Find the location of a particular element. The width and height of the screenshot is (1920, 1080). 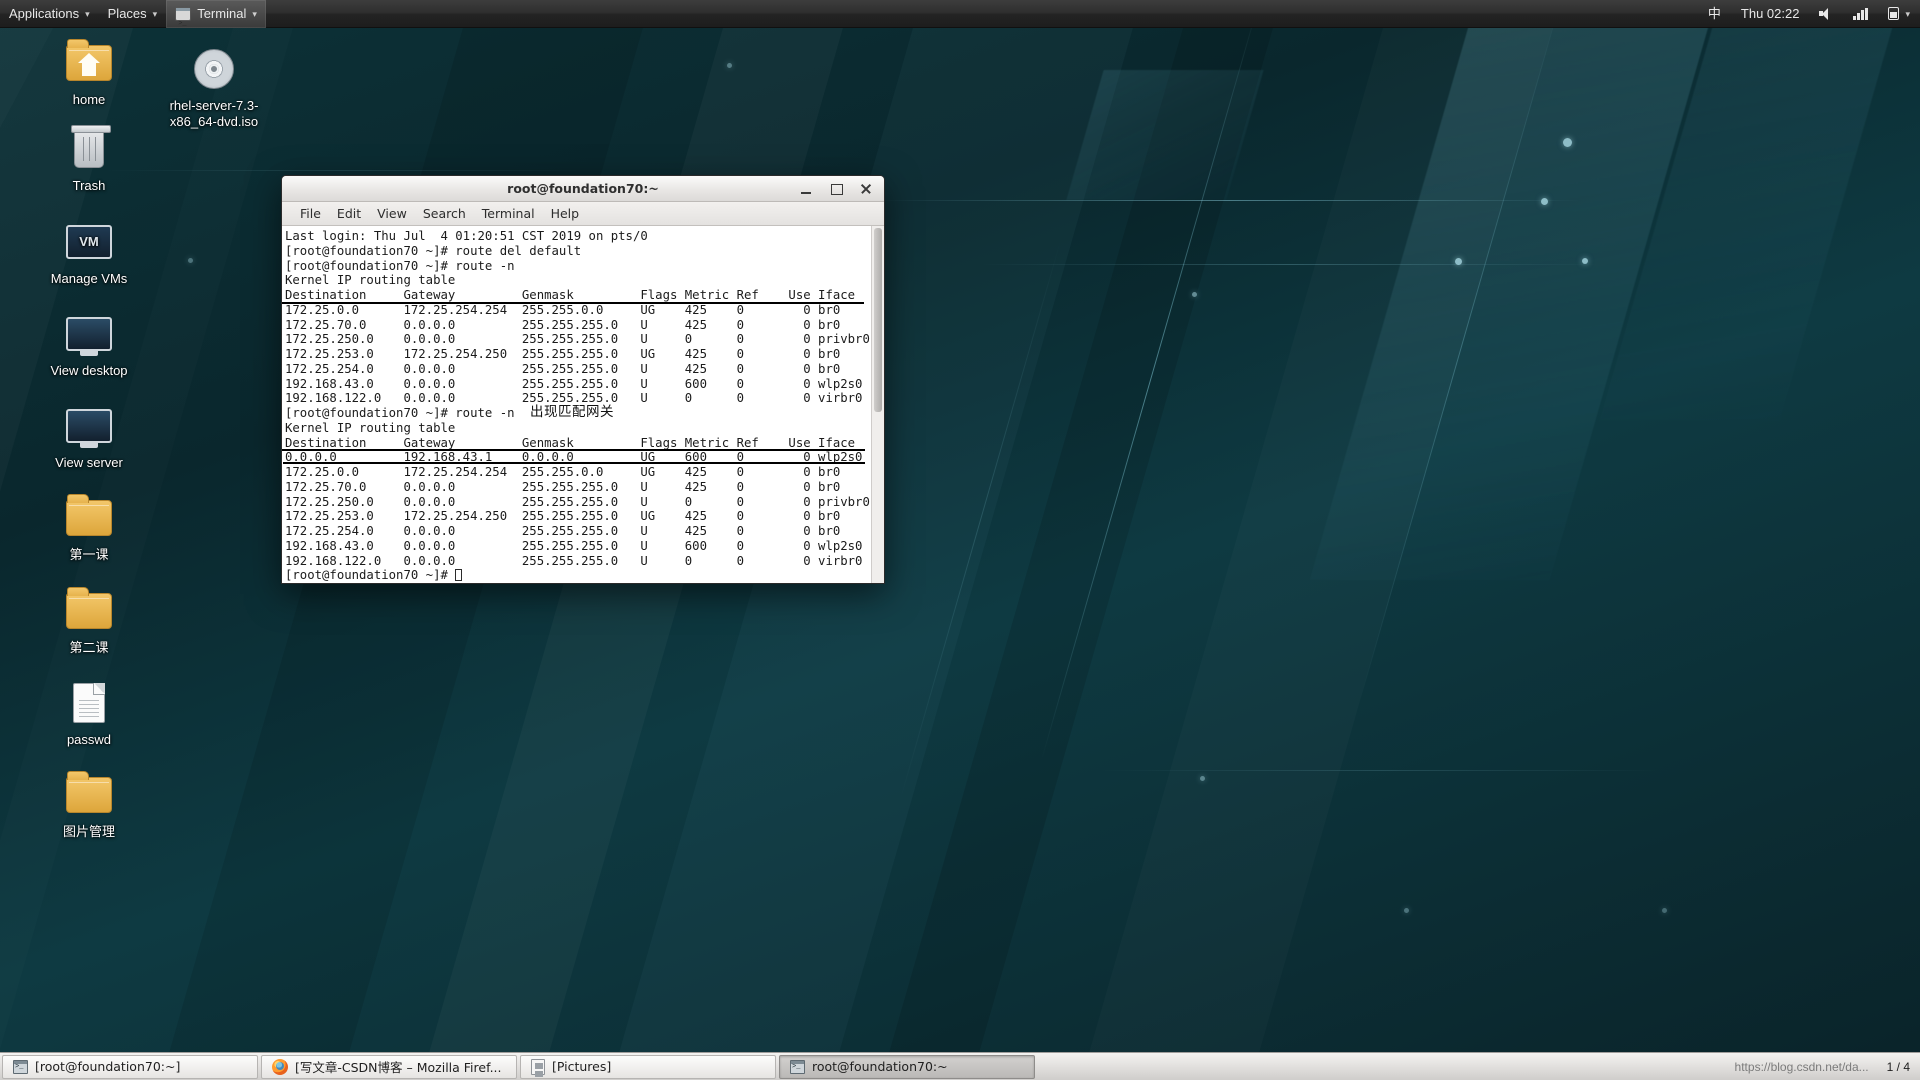

top-panel-status-area: 中 Thu 02:22 ▾ is located at coordinates (1809, 14).